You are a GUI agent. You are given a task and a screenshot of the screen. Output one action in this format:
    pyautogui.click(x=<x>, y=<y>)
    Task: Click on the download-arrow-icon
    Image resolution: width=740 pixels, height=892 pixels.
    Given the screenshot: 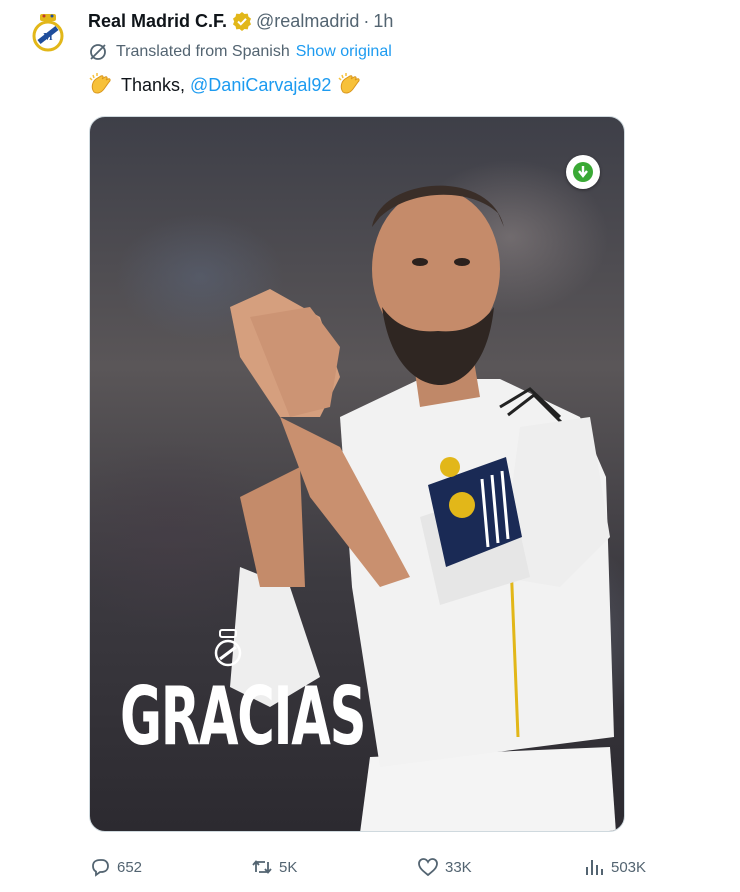 What is the action you would take?
    pyautogui.click(x=583, y=172)
    